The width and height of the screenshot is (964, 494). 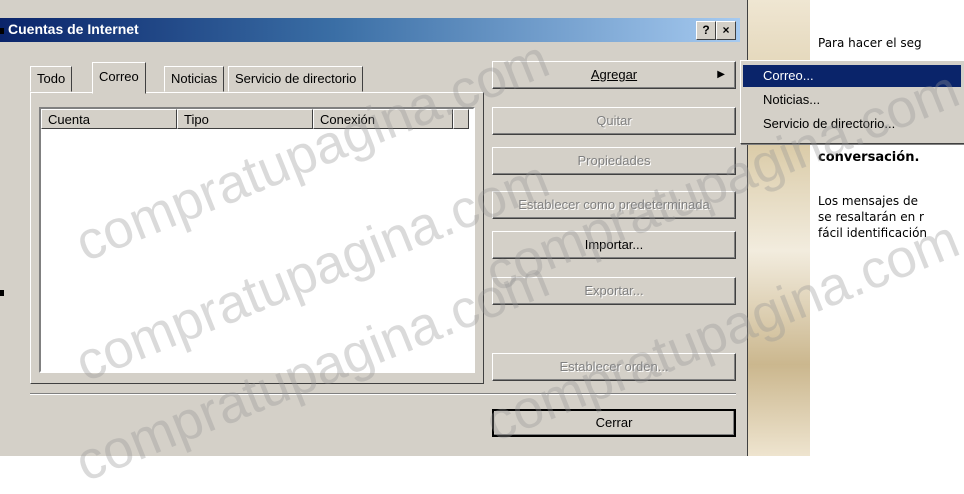 I want to click on close-button-label: Cerrar, so click(x=614, y=422).